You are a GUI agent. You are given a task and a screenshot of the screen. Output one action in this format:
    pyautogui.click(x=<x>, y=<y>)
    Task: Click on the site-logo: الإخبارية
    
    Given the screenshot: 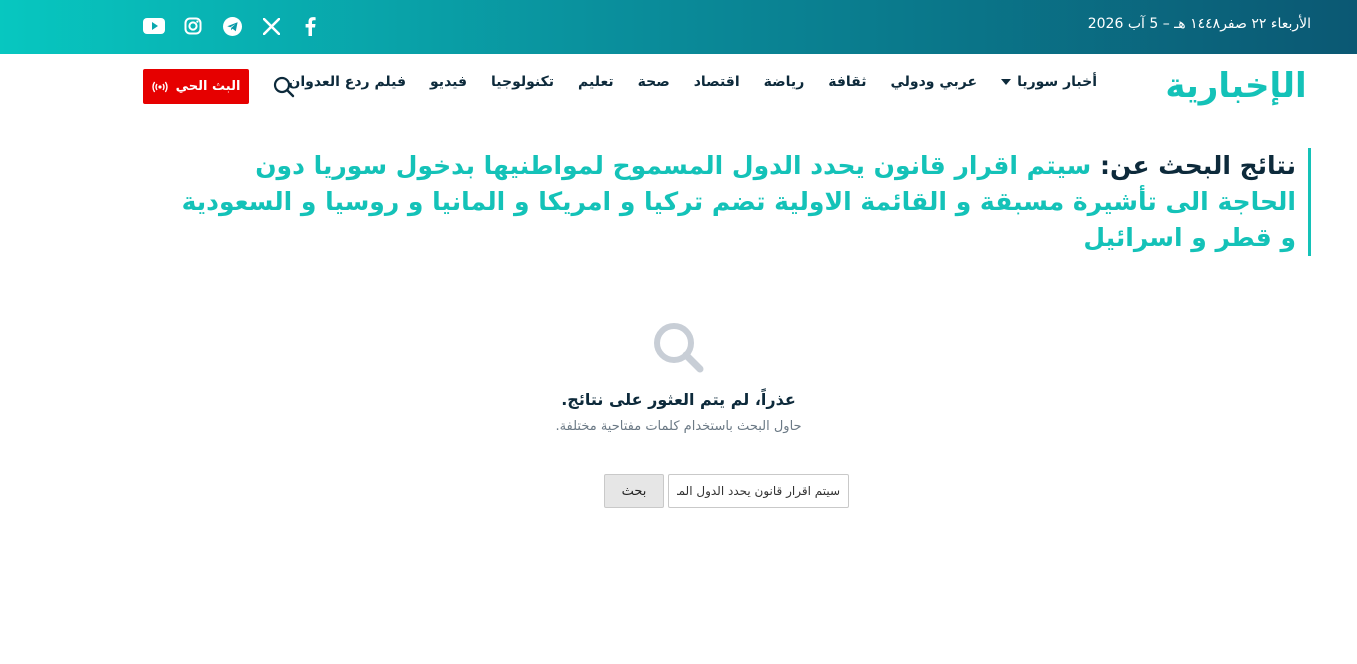 What is the action you would take?
    pyautogui.click(x=1236, y=86)
    